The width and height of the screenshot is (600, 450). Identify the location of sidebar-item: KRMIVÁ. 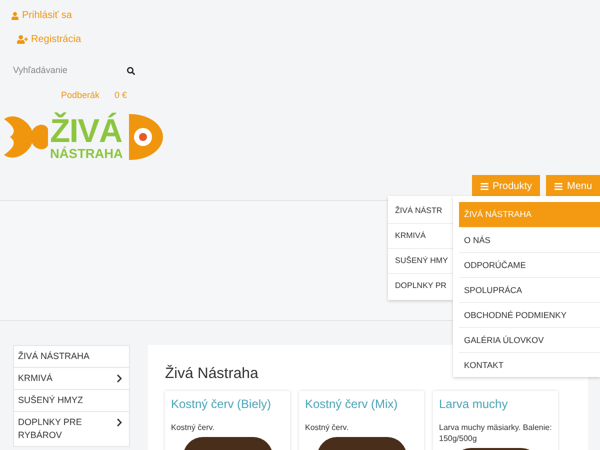
(71, 377).